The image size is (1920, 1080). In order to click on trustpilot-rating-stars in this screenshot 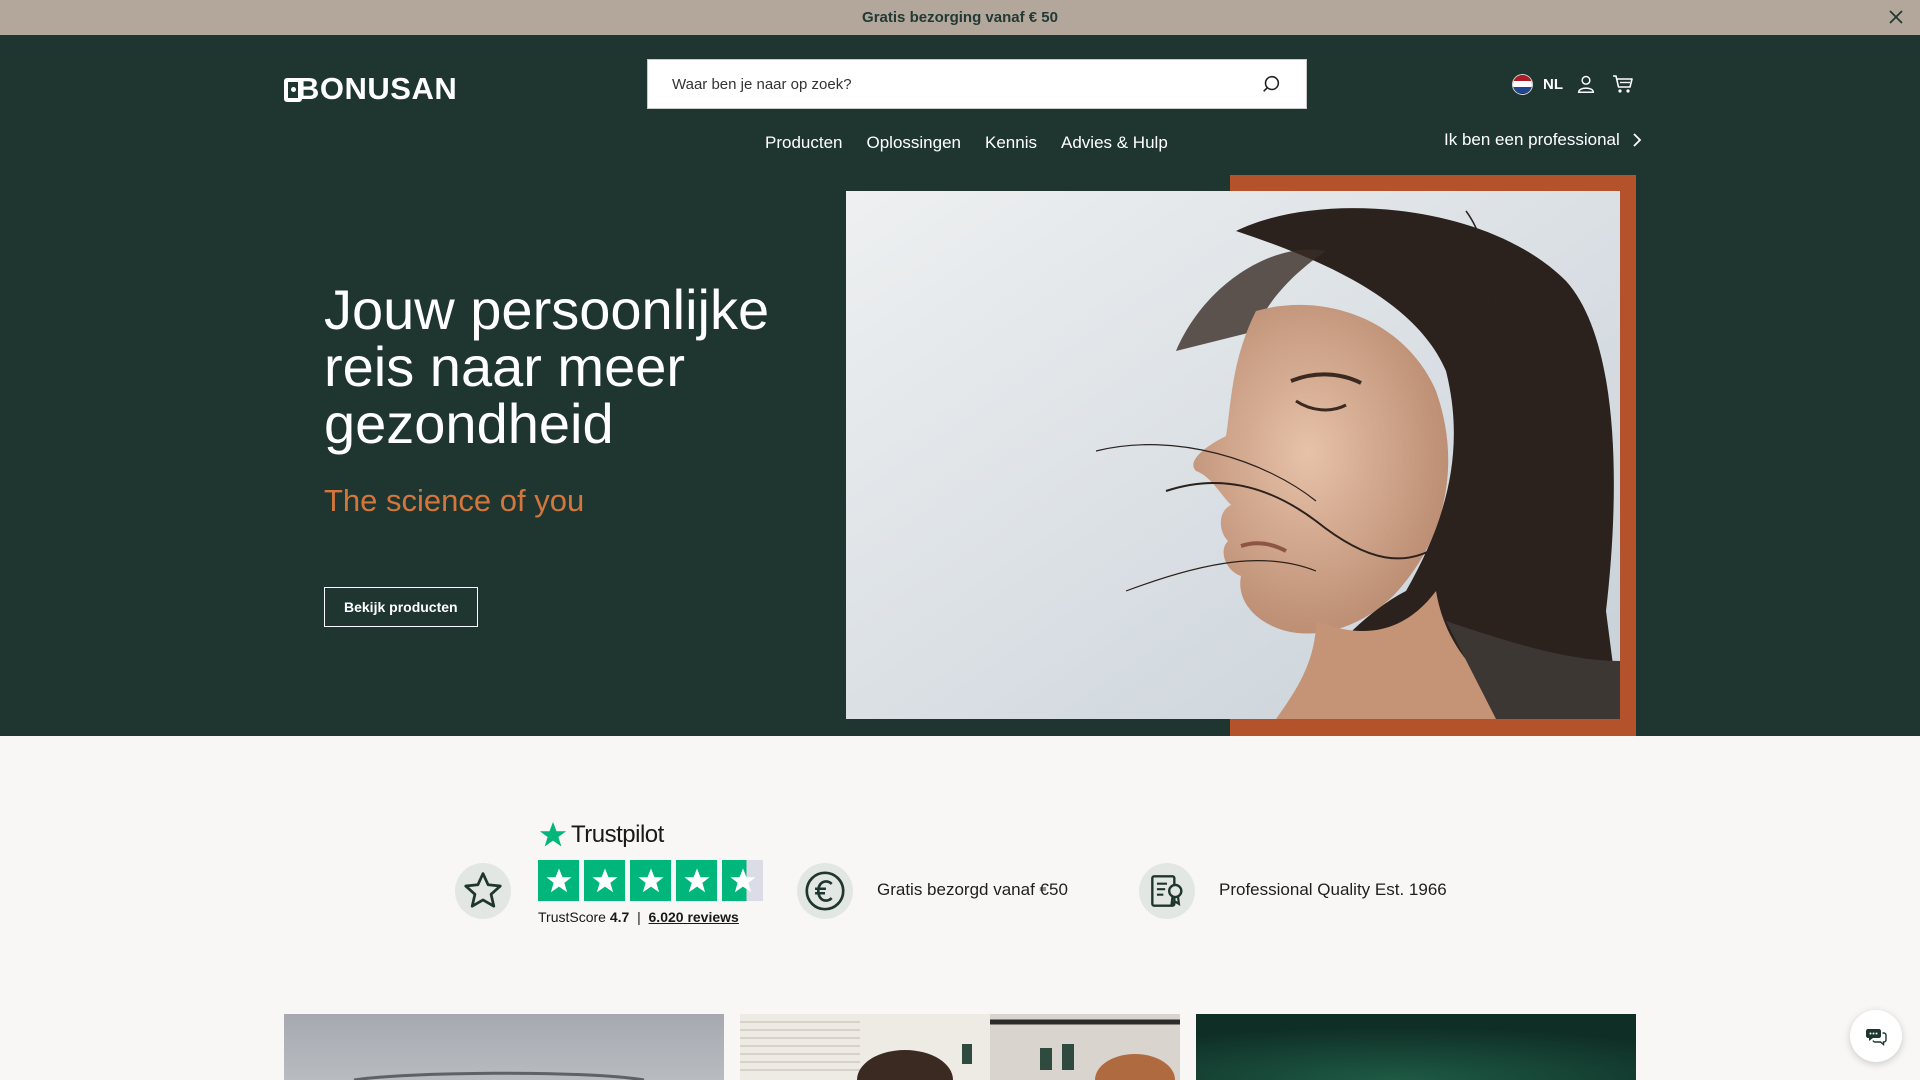, I will do `click(650, 880)`.